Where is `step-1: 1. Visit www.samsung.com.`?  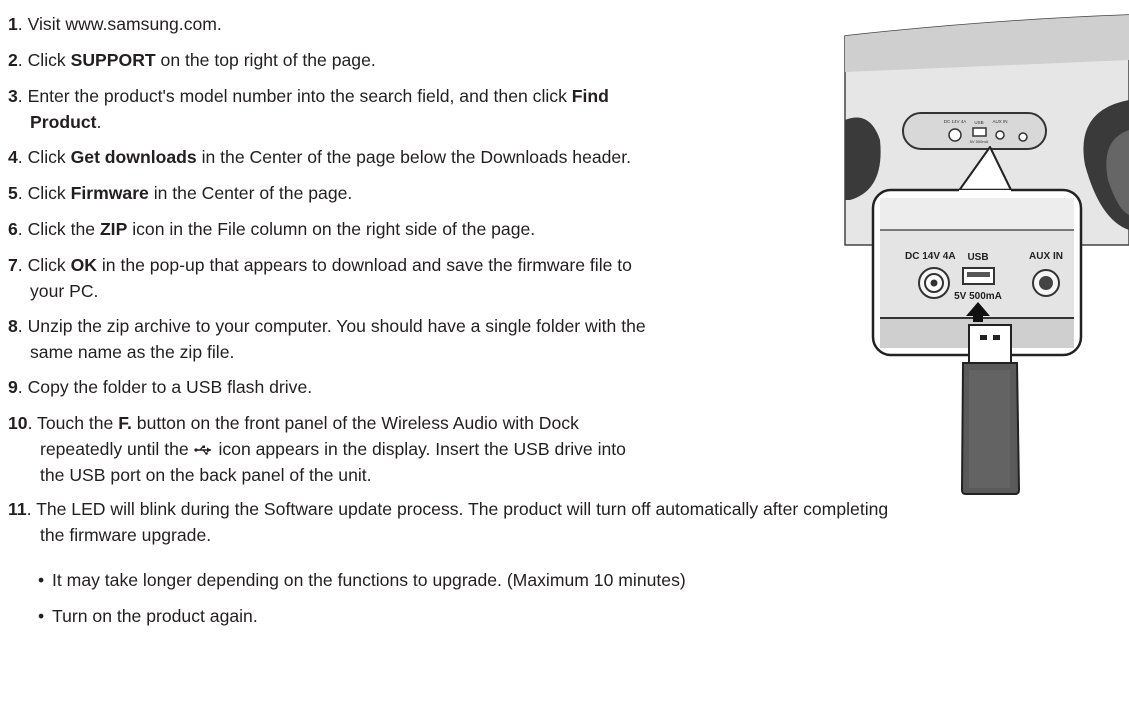 step-1: 1. Visit www.samsung.com. is located at coordinates (115, 24).